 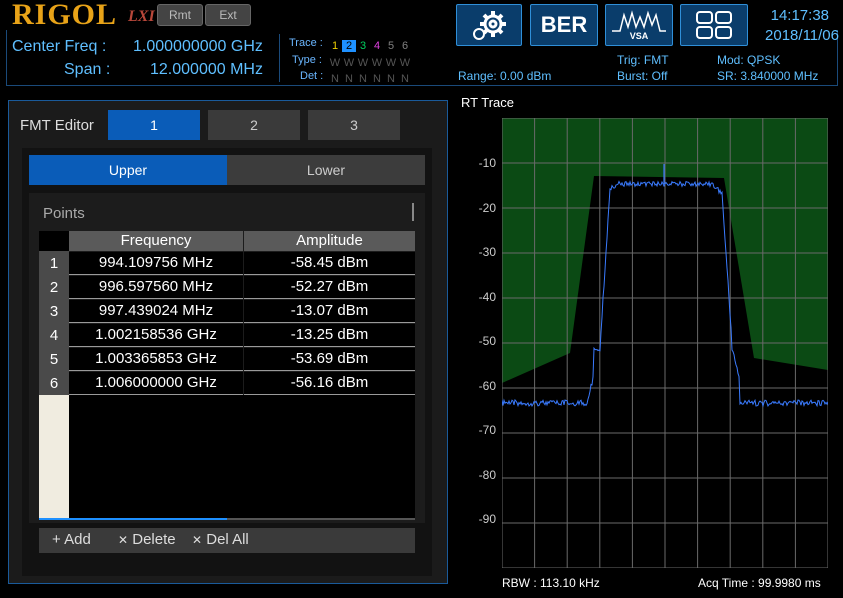 What do you see at coordinates (413, 212) in the screenshot?
I see `points-scrollbar` at bounding box center [413, 212].